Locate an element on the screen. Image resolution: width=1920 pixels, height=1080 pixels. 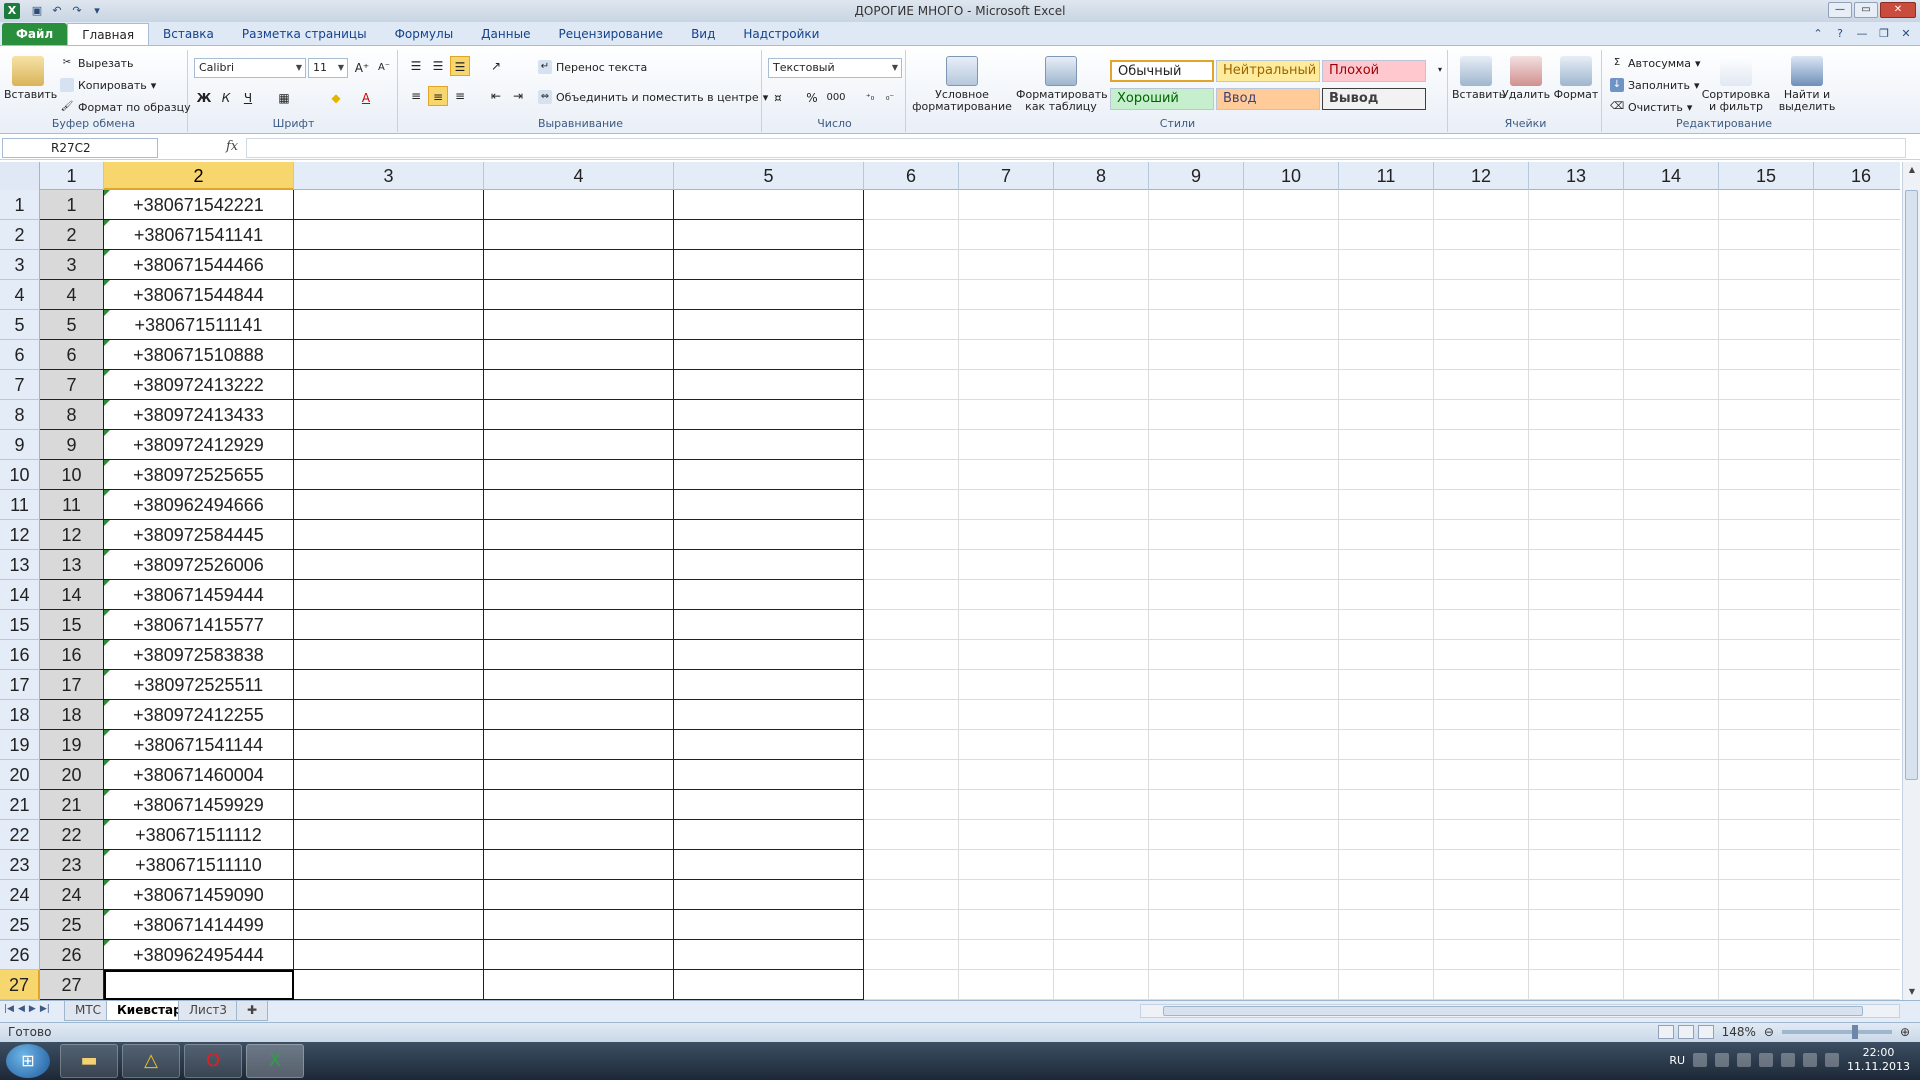
style-good: Хороший is located at coordinates (1162, 99).